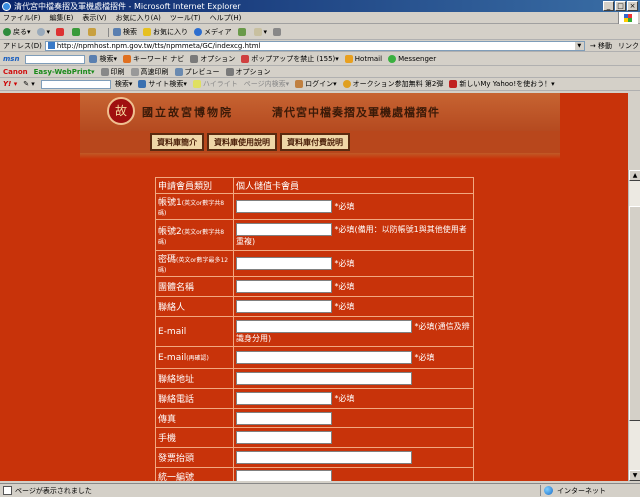  What do you see at coordinates (138, 18) in the screenshot?
I see `menu-favorites: お気に入り(A)` at bounding box center [138, 18].